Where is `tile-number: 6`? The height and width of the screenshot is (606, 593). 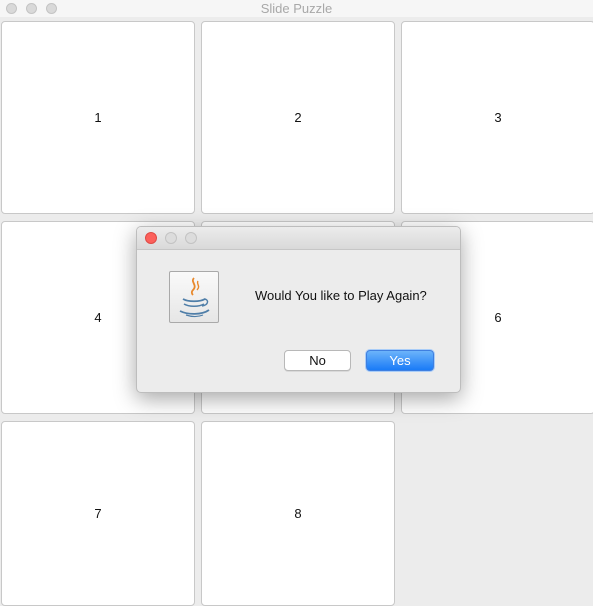
tile-number: 6 is located at coordinates (498, 317).